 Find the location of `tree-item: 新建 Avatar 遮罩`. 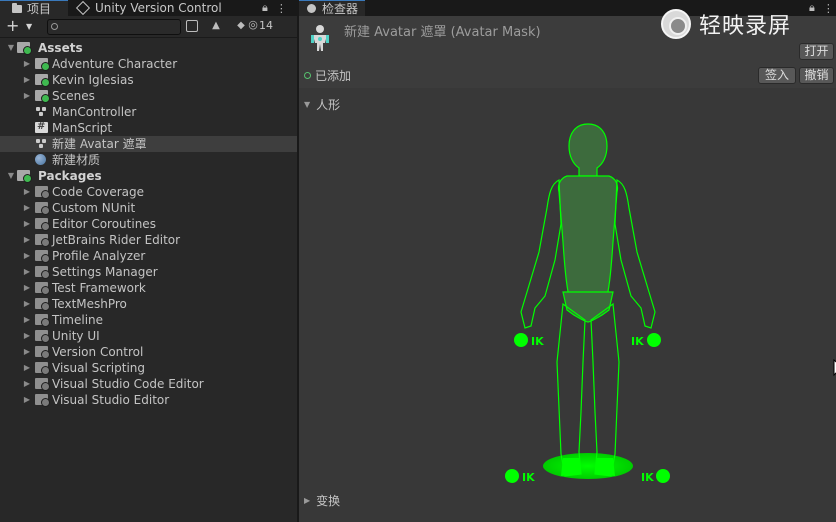

tree-item: 新建 Avatar 遮罩 is located at coordinates (148, 144).